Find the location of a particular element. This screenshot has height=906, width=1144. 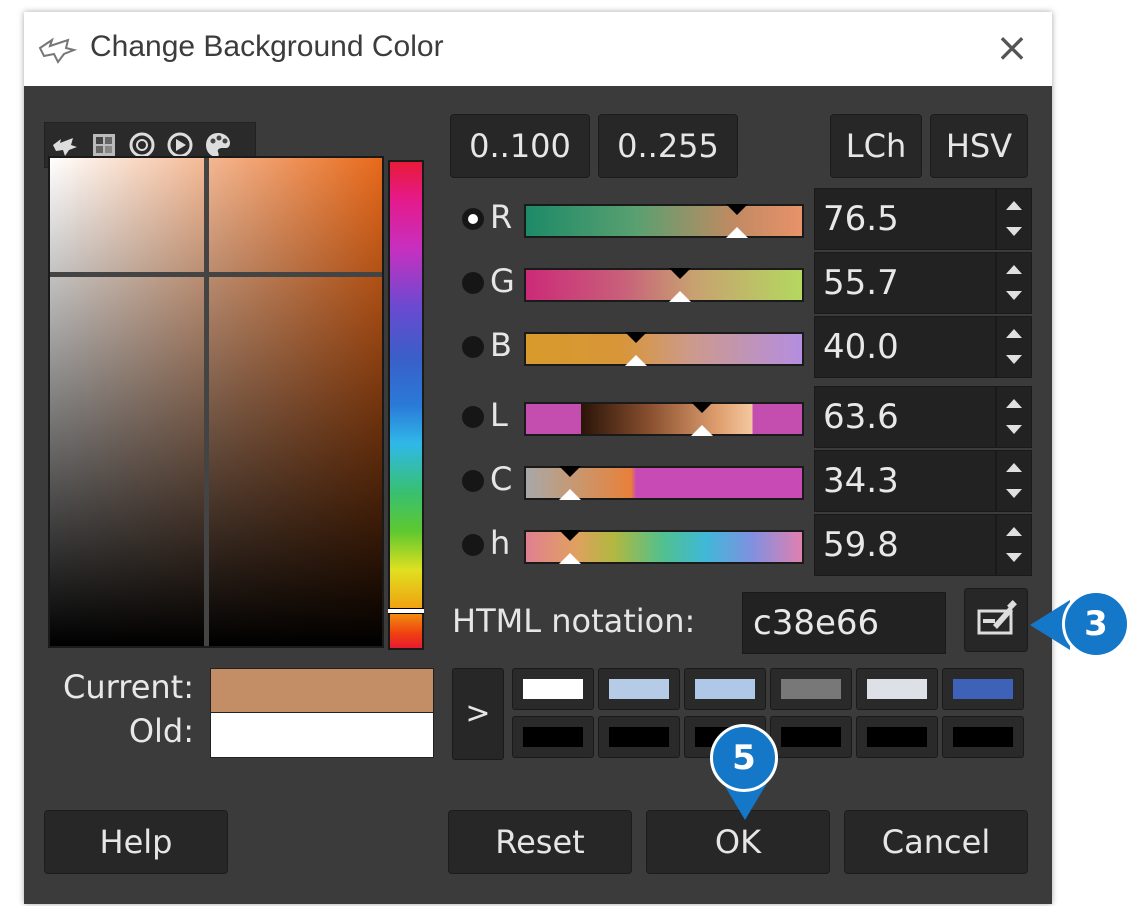

slider-b is located at coordinates (664, 349).